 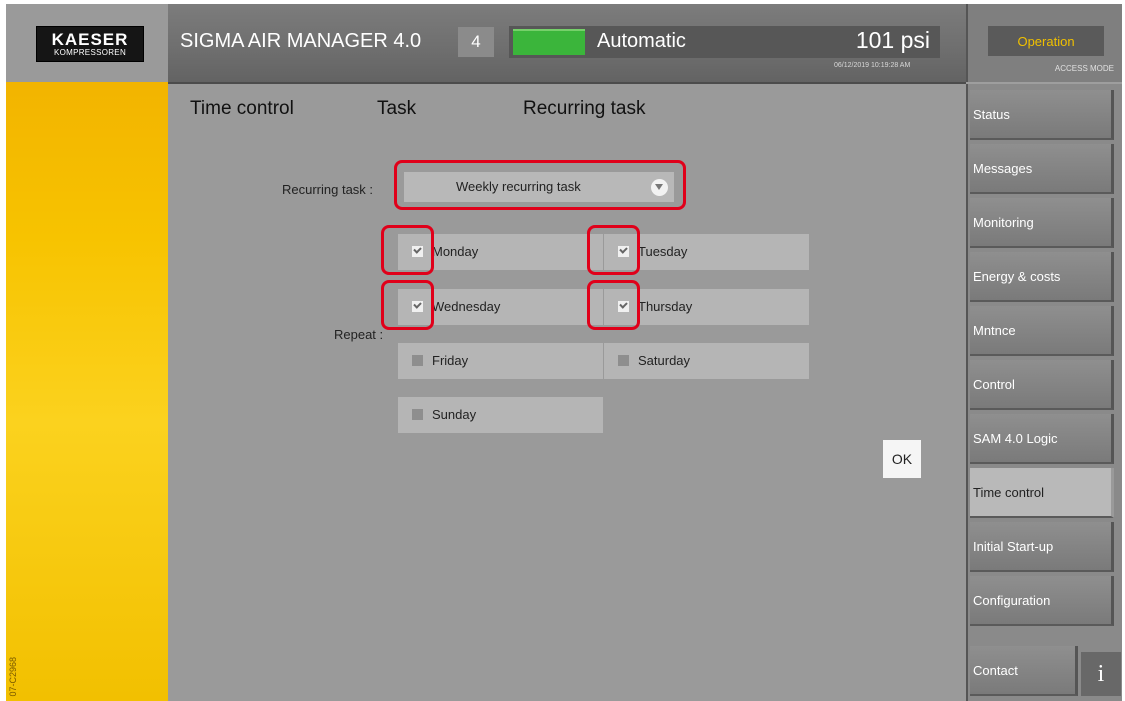 I want to click on sidebar-item-contact: Contact, so click(x=1024, y=671).